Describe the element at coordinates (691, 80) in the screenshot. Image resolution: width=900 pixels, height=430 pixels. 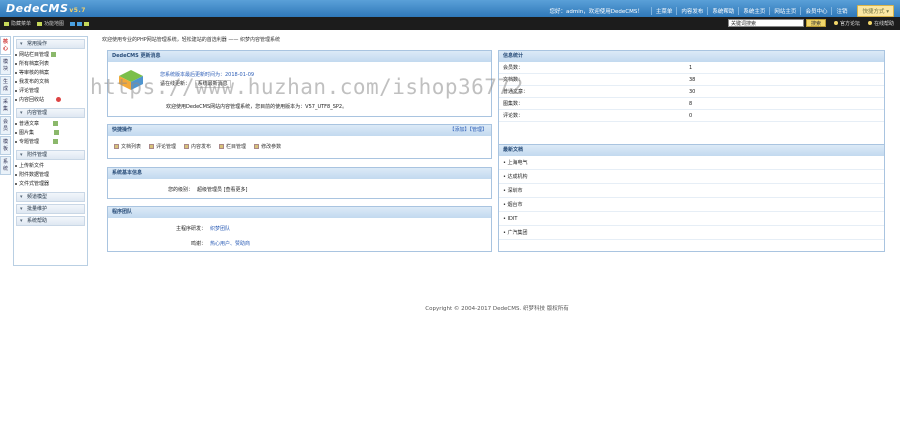
I see `stat-row: 文档数： 38` at that location.